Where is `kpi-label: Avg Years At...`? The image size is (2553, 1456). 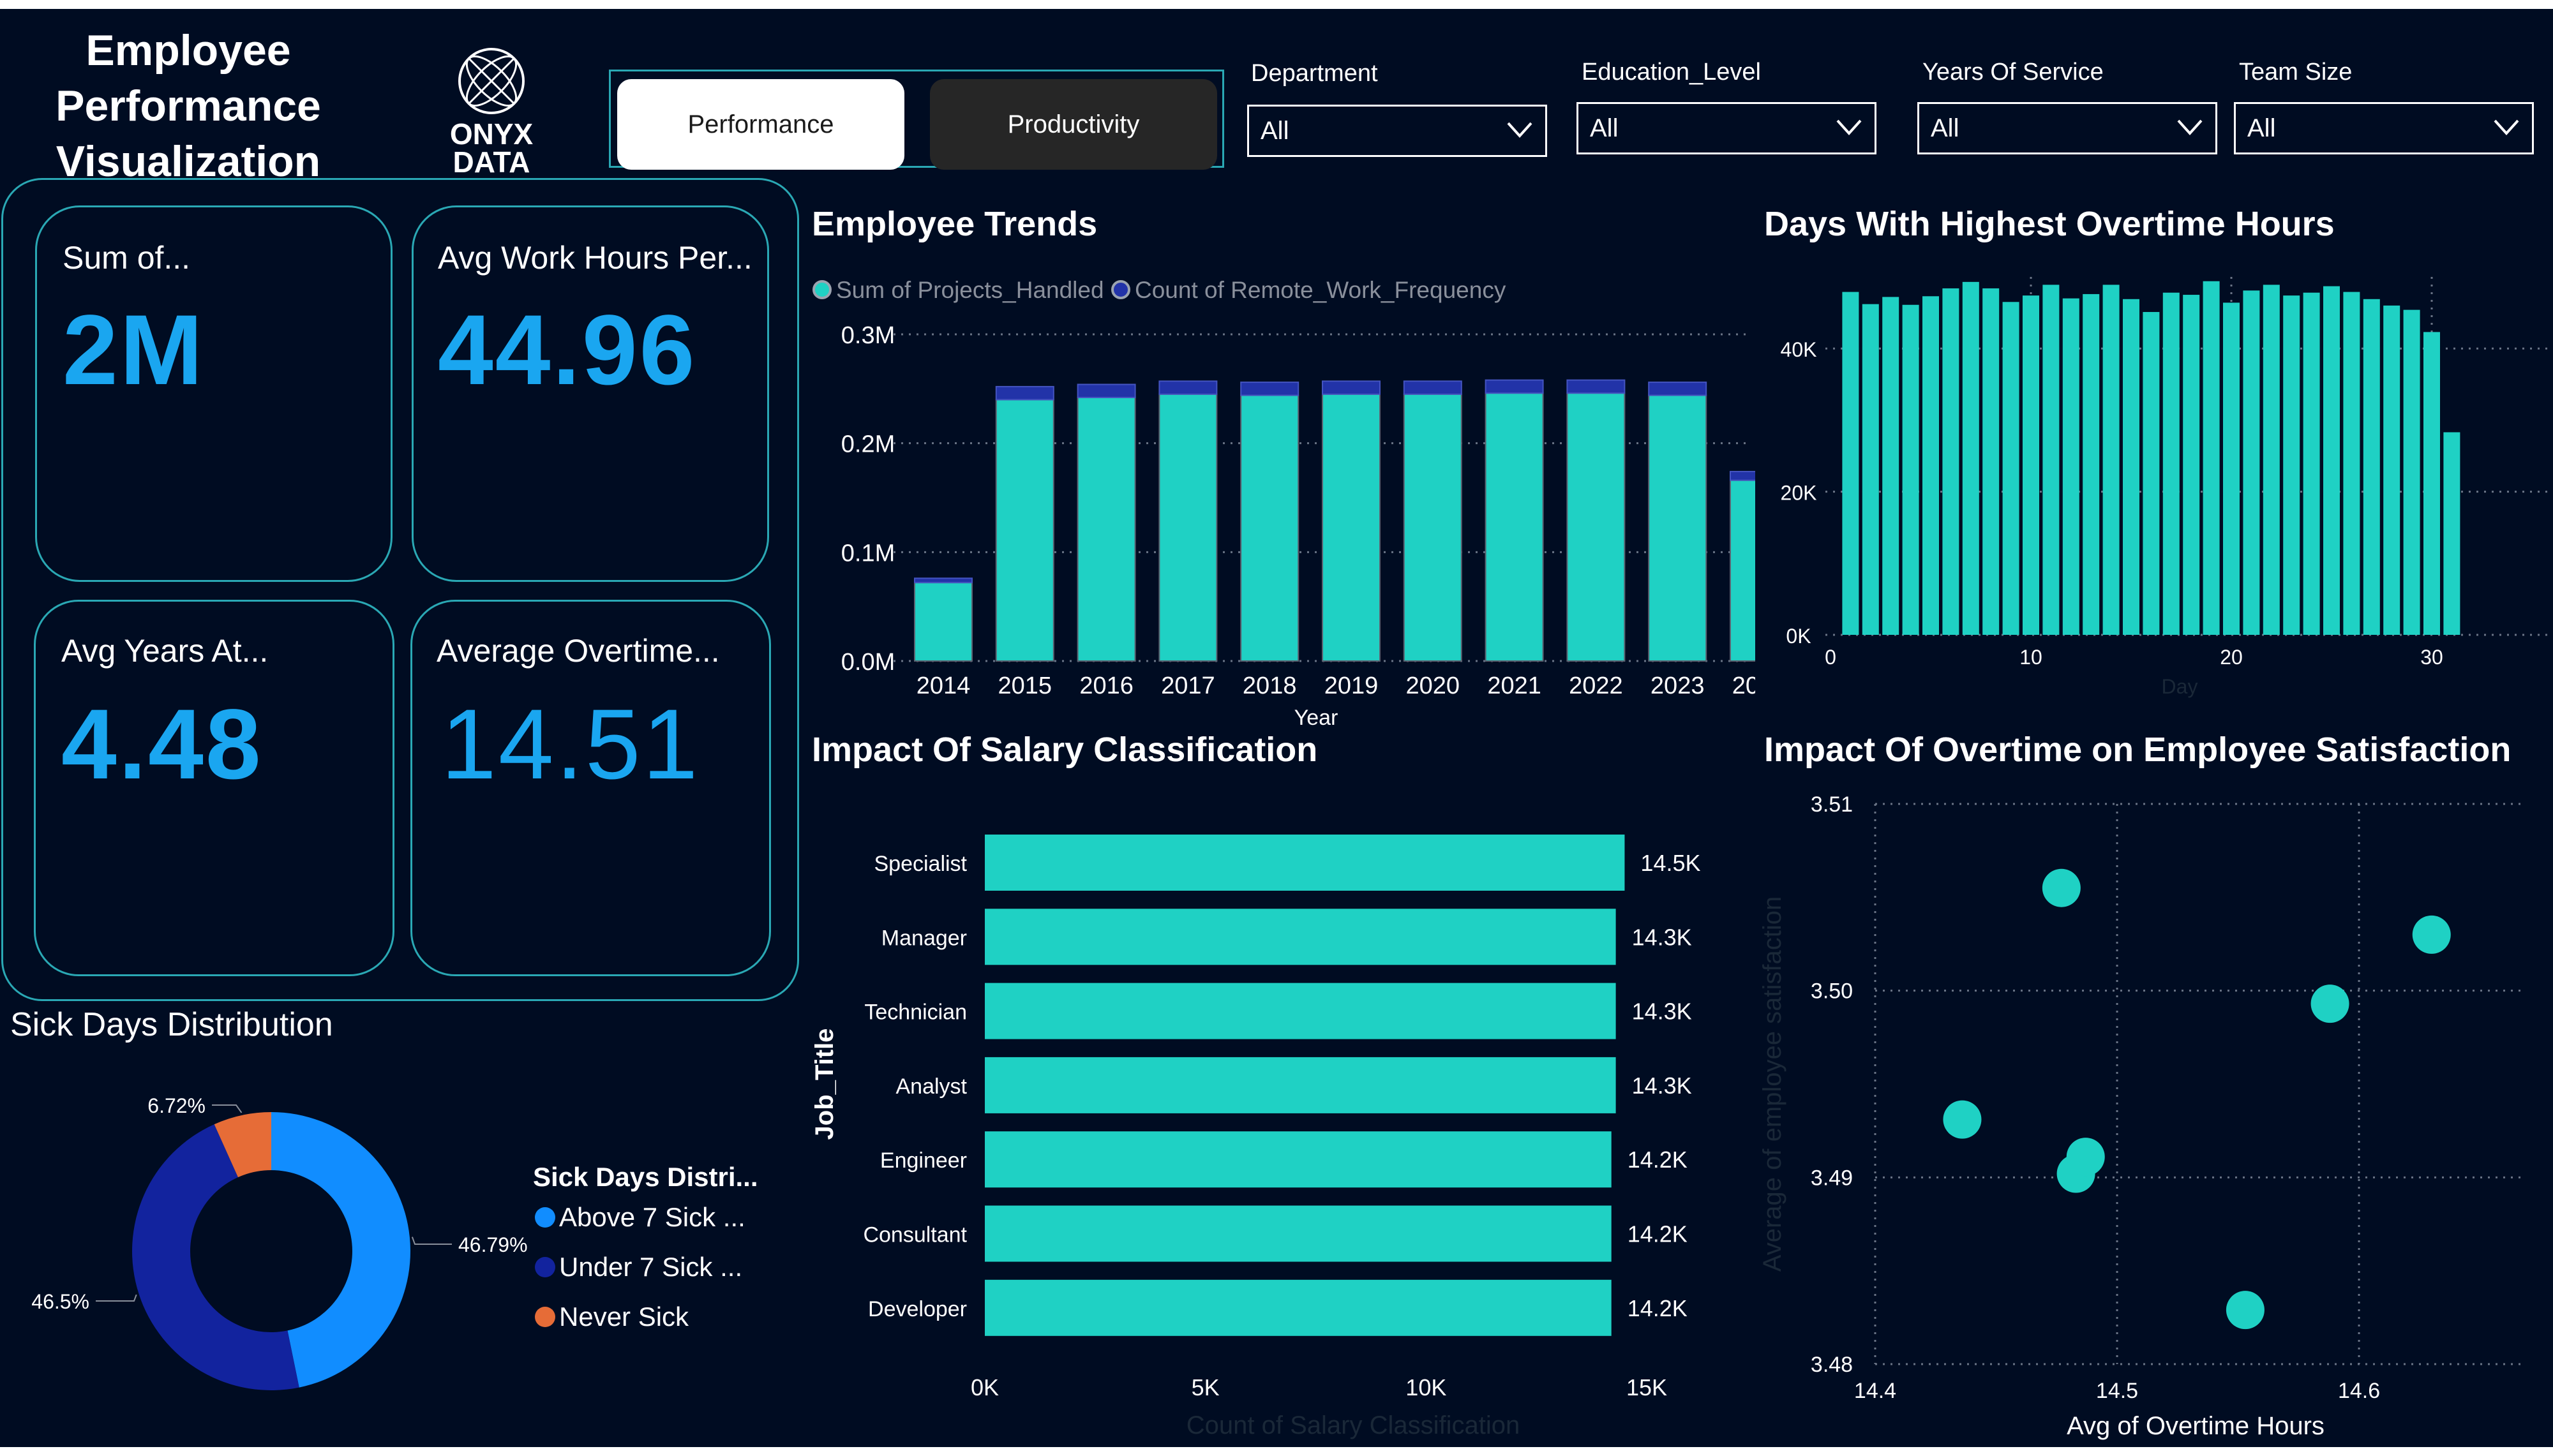
kpi-label: Avg Years At... is located at coordinates (165, 651).